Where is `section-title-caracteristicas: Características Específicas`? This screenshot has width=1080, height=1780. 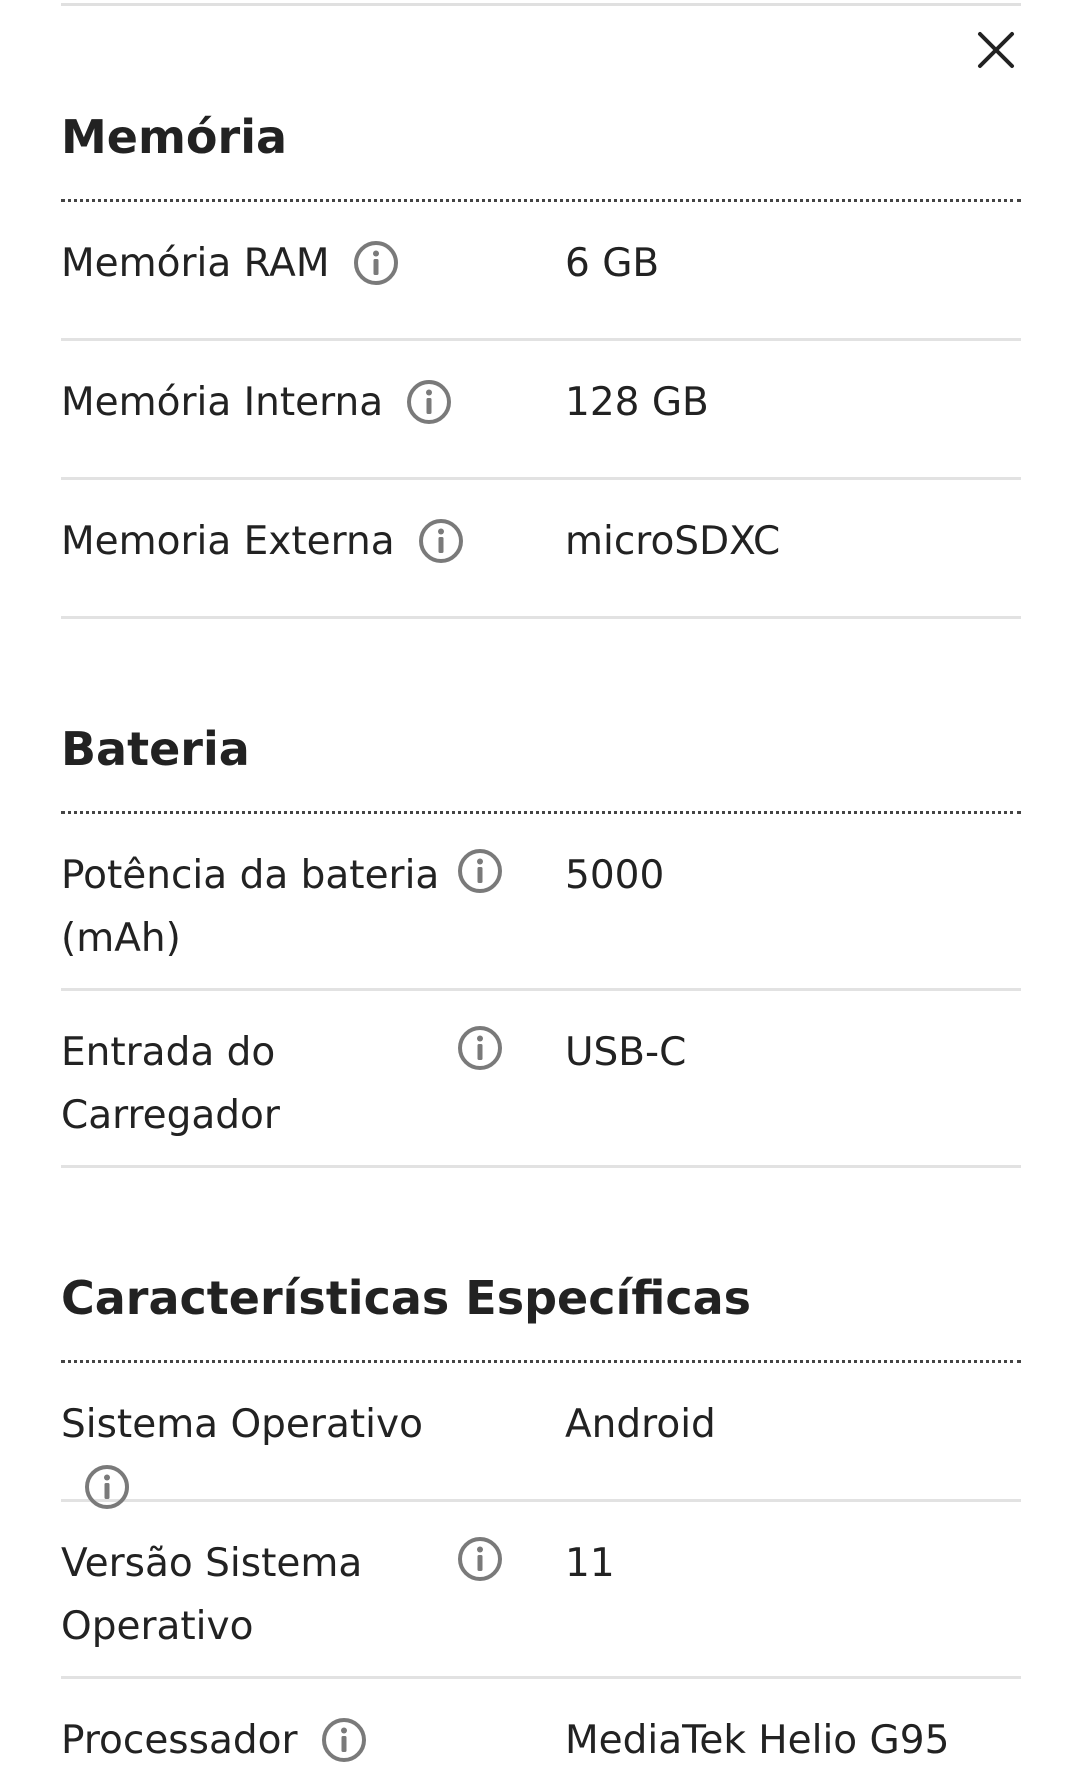 section-title-caracteristicas: Características Específicas is located at coordinates (406, 1298).